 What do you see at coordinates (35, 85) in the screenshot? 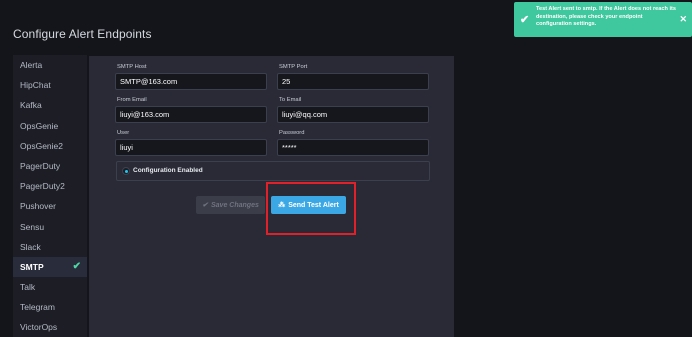
I see `sidebar-item-label: HipChat` at bounding box center [35, 85].